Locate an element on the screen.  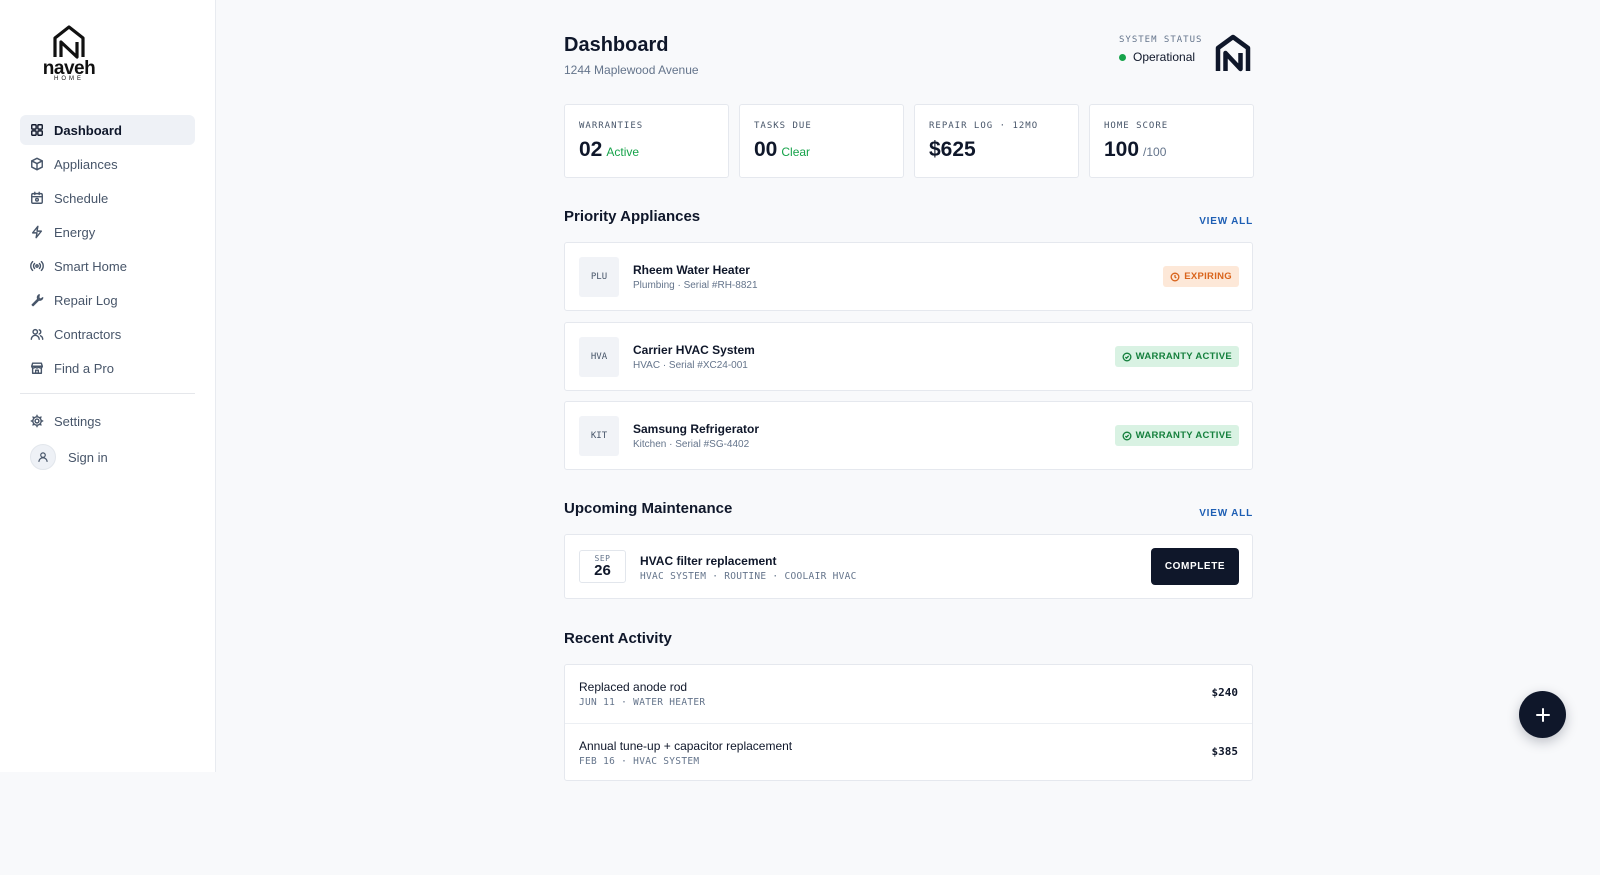
system-status: SYSTEM STATUS Operational is located at coordinates (1169, 49).